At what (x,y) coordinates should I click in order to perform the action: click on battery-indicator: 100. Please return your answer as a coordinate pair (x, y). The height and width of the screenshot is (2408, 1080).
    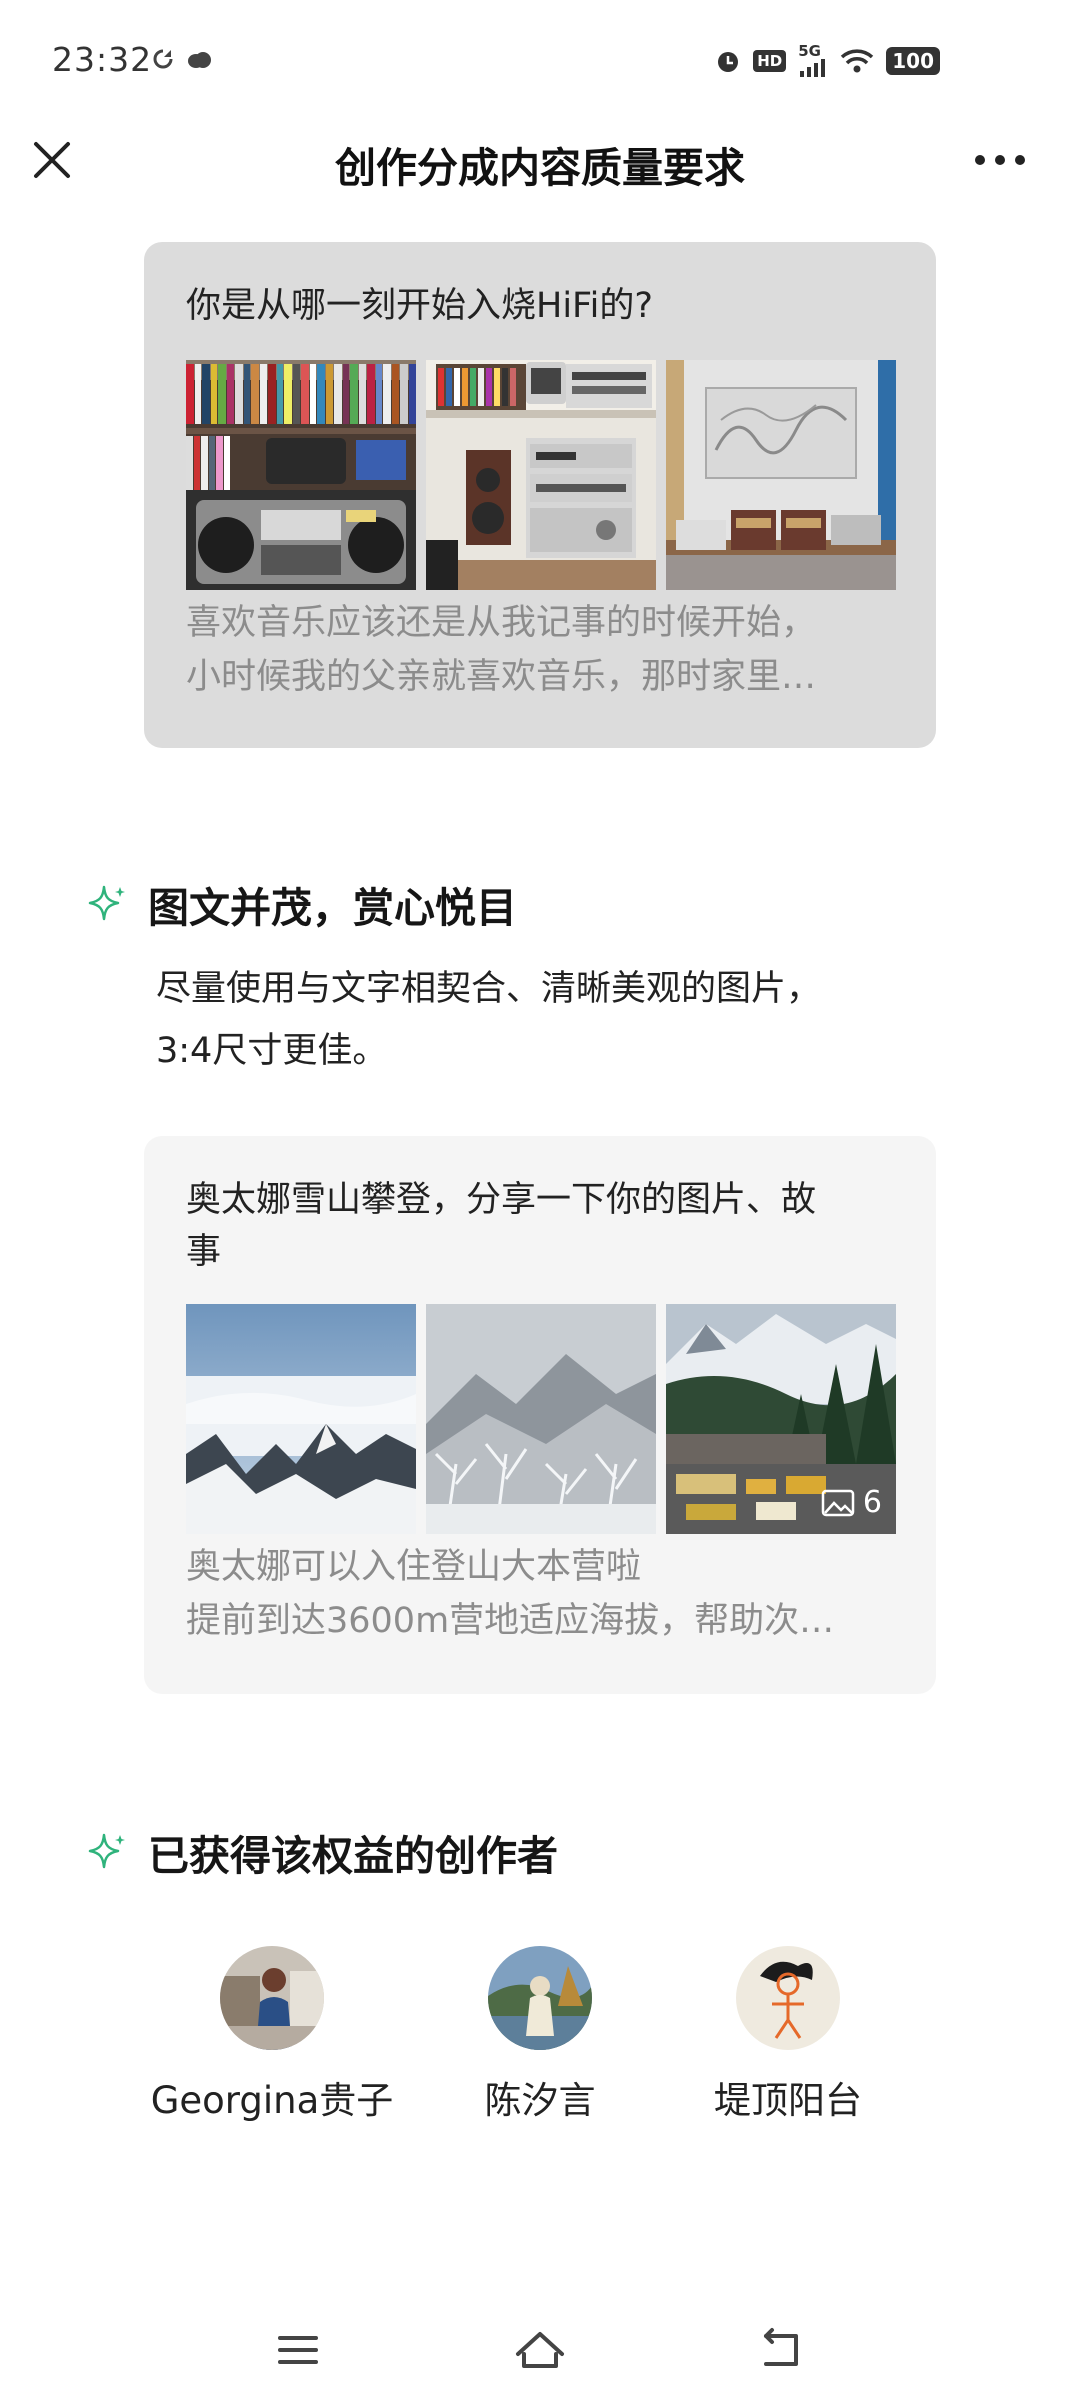
    Looking at the image, I should click on (913, 60).